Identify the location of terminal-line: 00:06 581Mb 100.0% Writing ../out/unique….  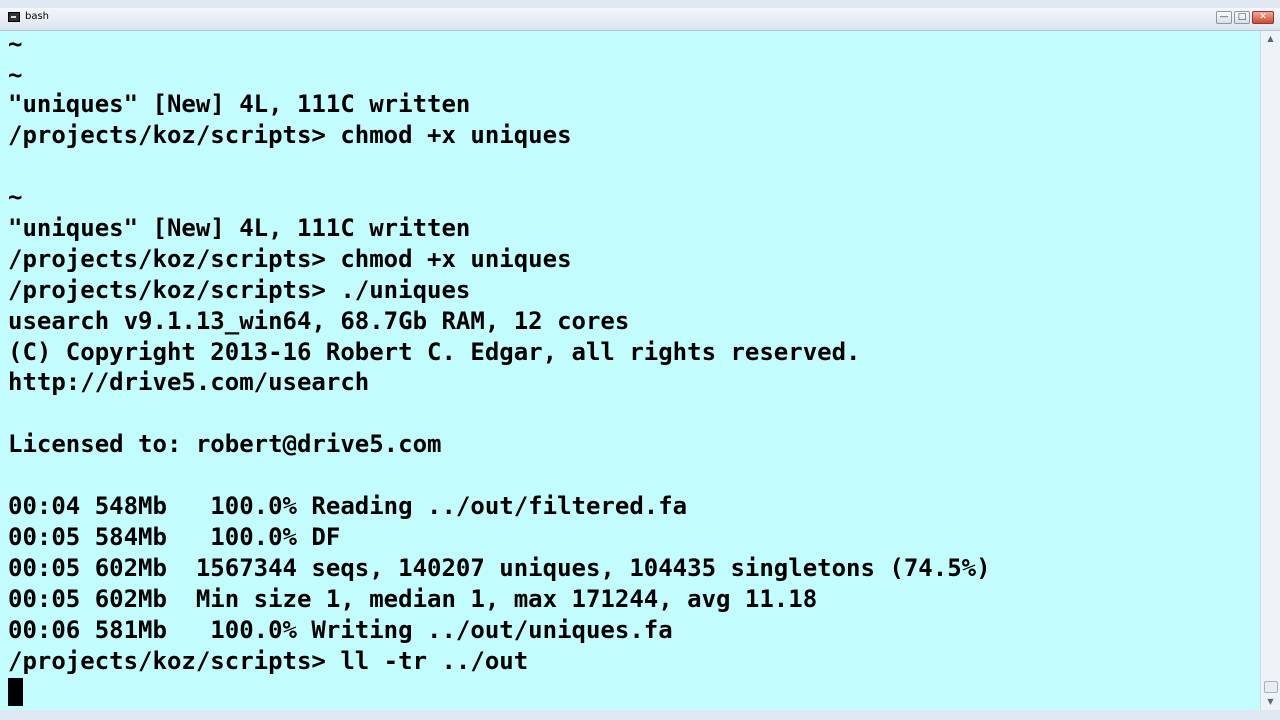
(340, 630).